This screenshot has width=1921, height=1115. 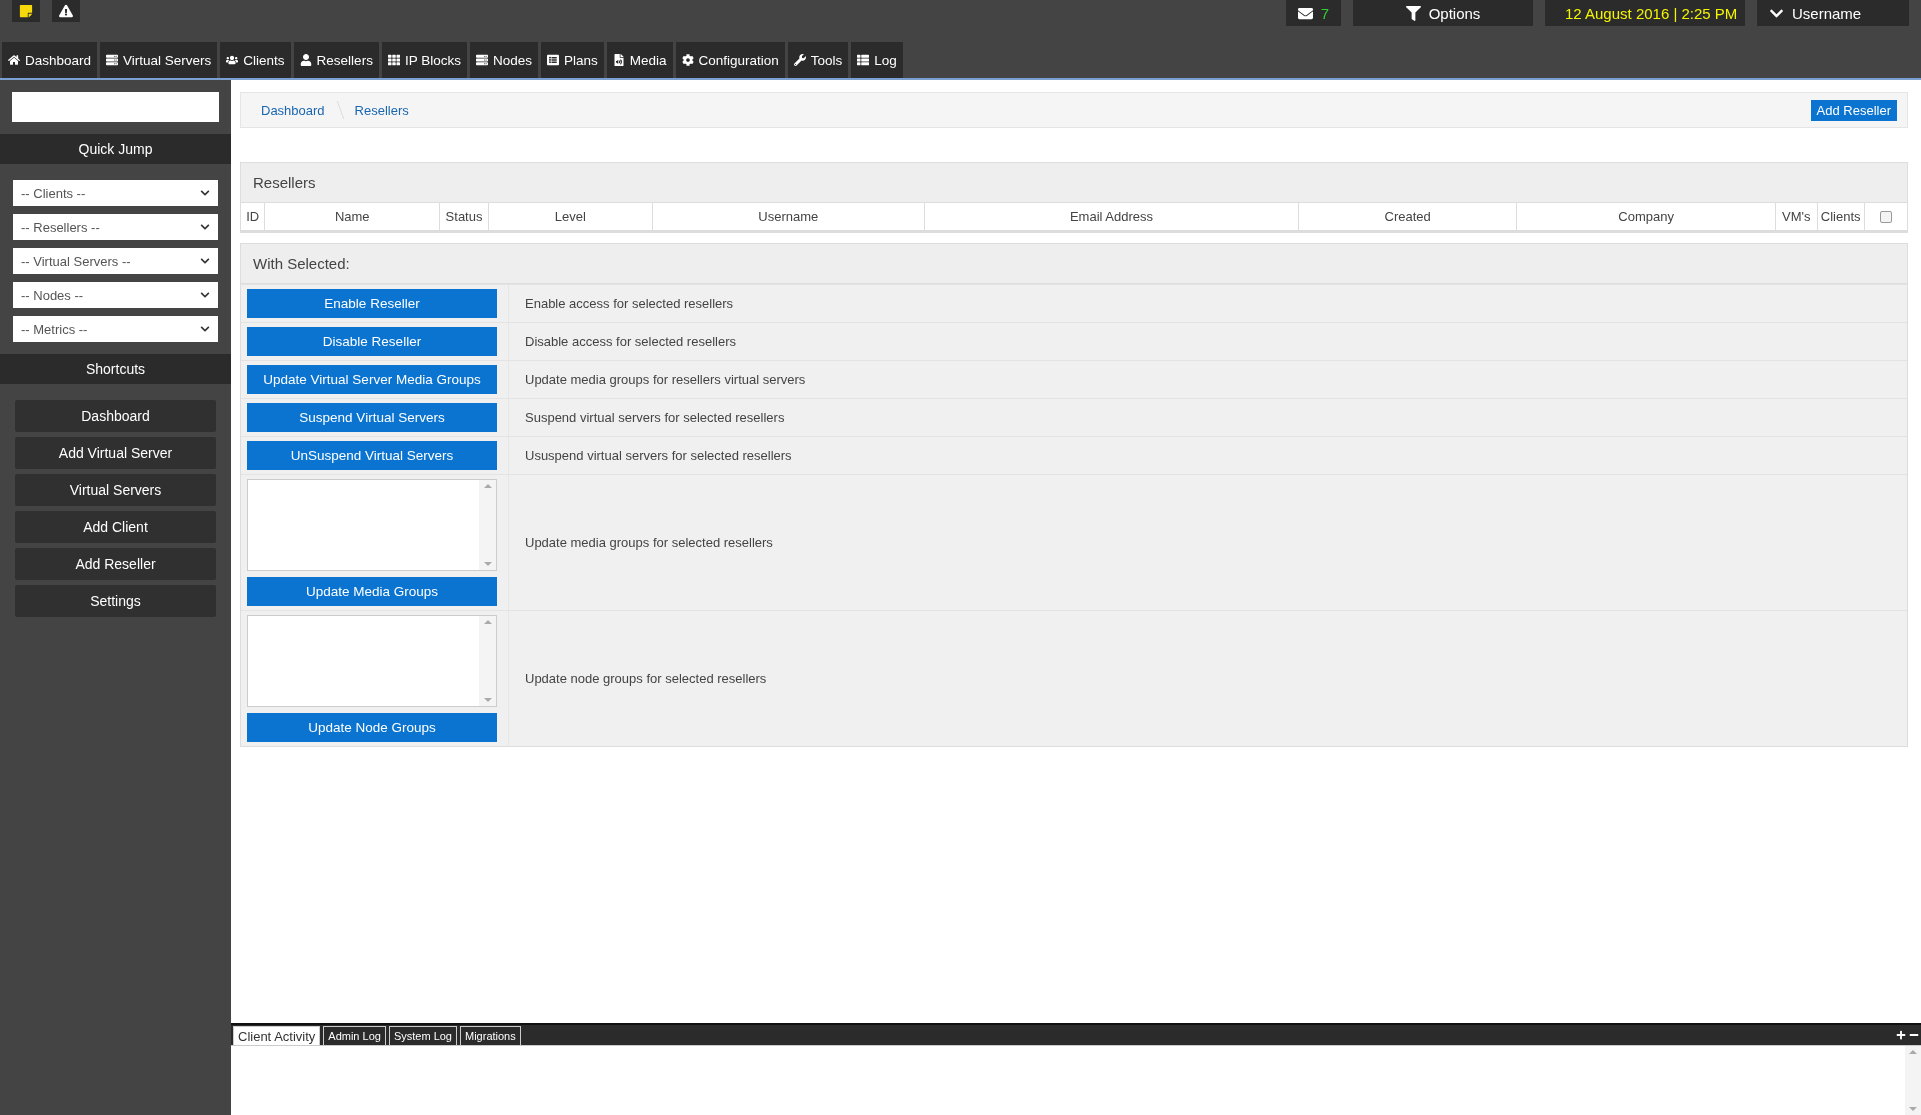 I want to click on dropdown: -- Virtual Servers --, so click(x=115, y=261).